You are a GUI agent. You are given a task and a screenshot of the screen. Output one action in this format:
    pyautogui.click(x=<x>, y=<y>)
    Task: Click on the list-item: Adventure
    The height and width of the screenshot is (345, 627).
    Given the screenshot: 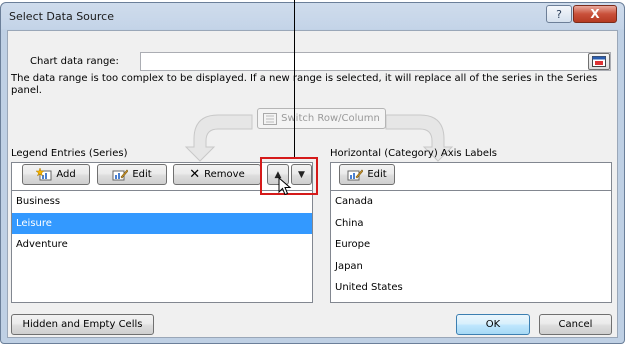 What is the action you would take?
    pyautogui.click(x=162, y=245)
    